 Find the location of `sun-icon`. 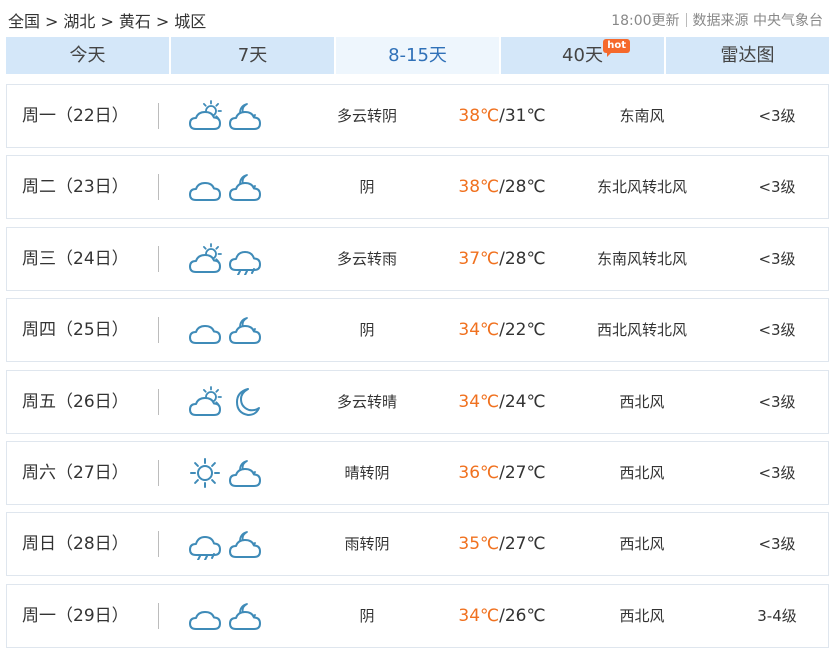

sun-icon is located at coordinates (205, 473).